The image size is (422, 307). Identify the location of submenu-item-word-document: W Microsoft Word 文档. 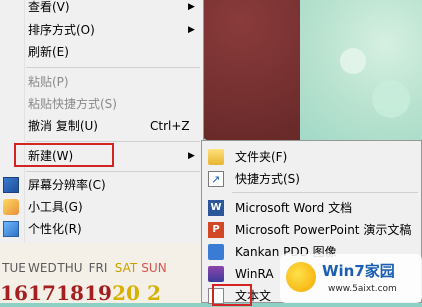
(311, 208).